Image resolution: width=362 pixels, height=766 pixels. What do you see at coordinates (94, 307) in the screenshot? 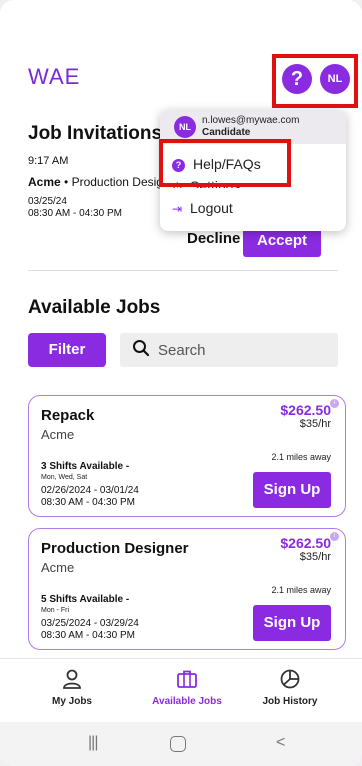
I see `available-jobs-title: Available Jobs` at bounding box center [94, 307].